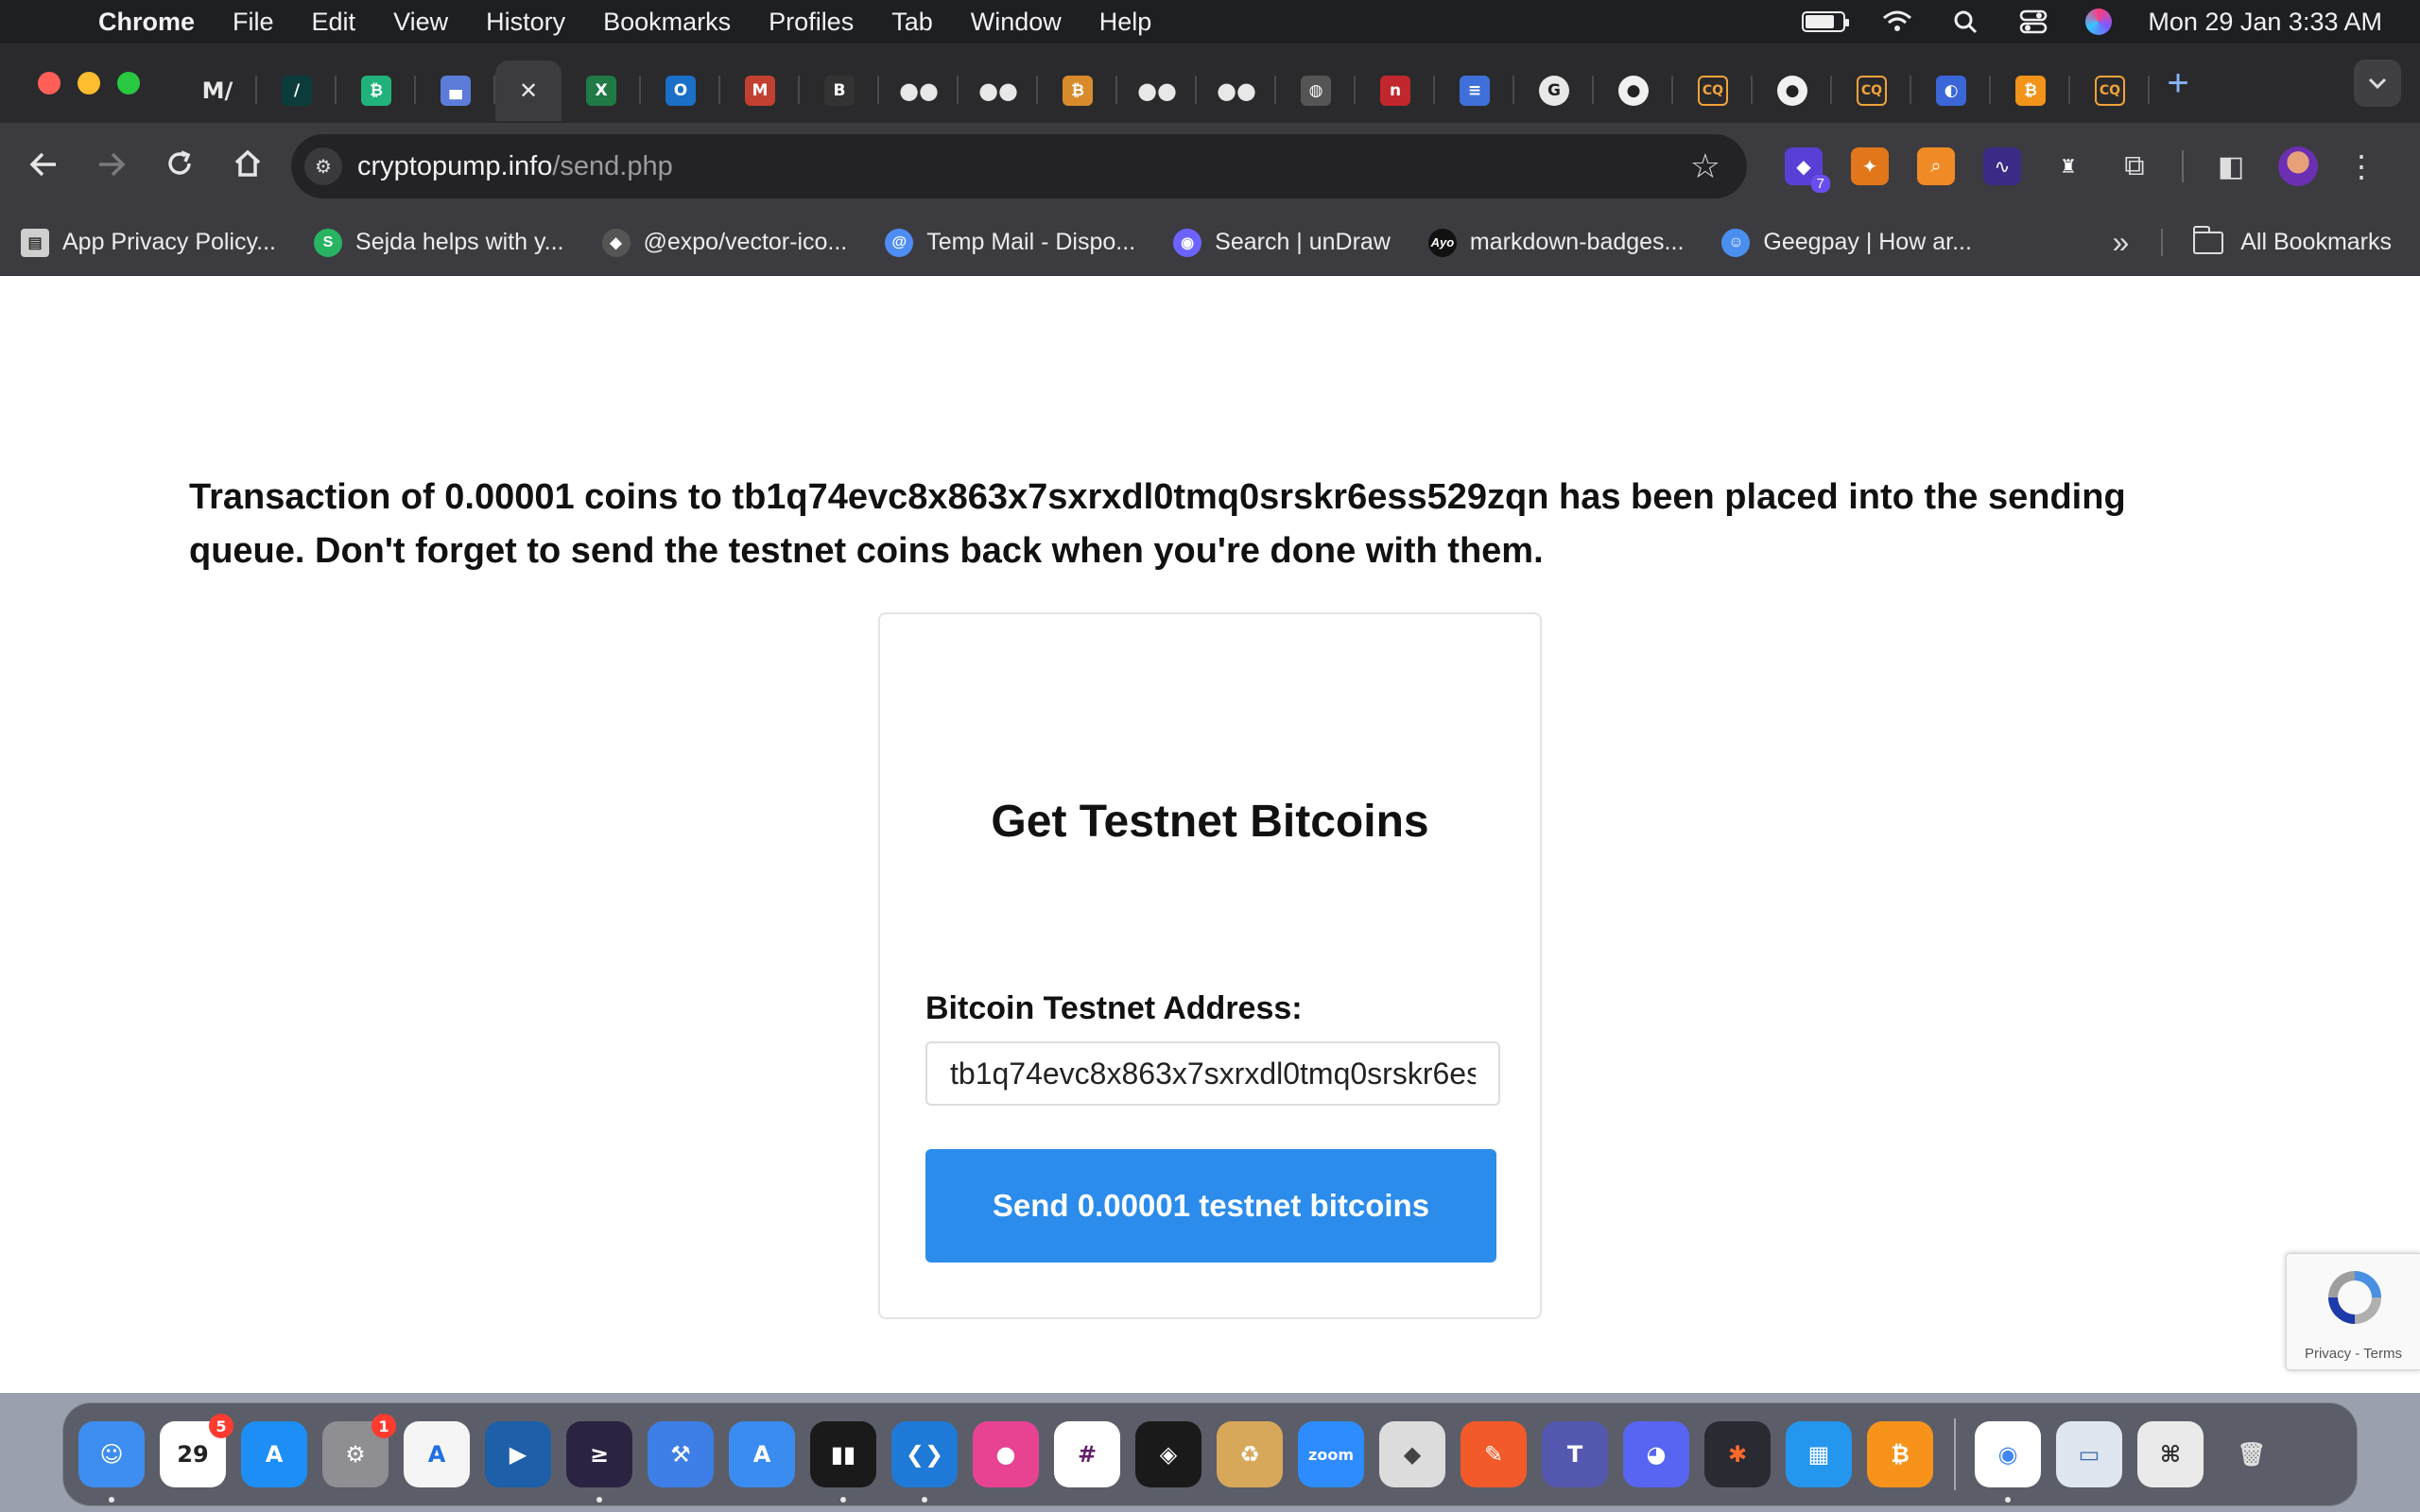  I want to click on spotlight-search-icon, so click(1965, 21).